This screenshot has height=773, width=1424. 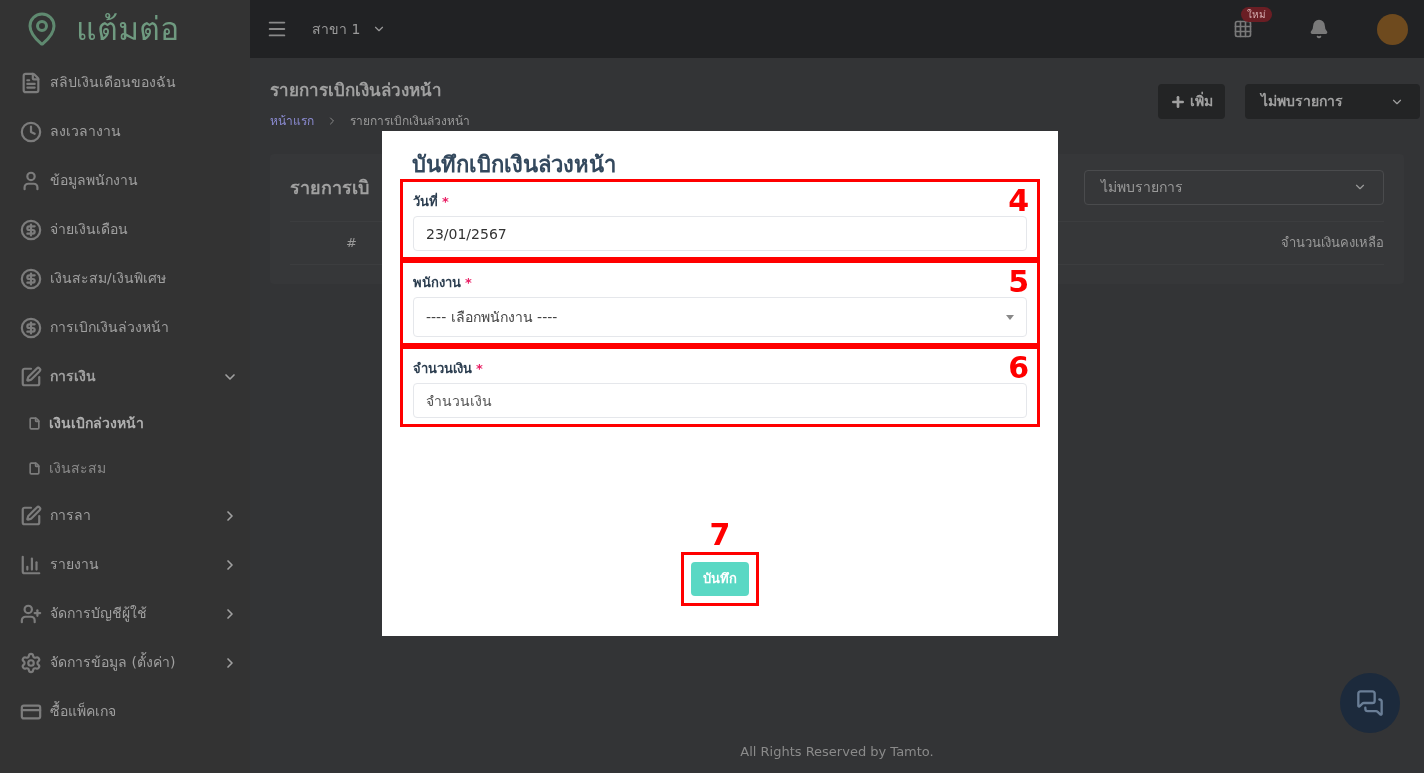 What do you see at coordinates (514, 165) in the screenshot?
I see `modal-title: บันทึกเบิกเงินล่วงหน้า` at bounding box center [514, 165].